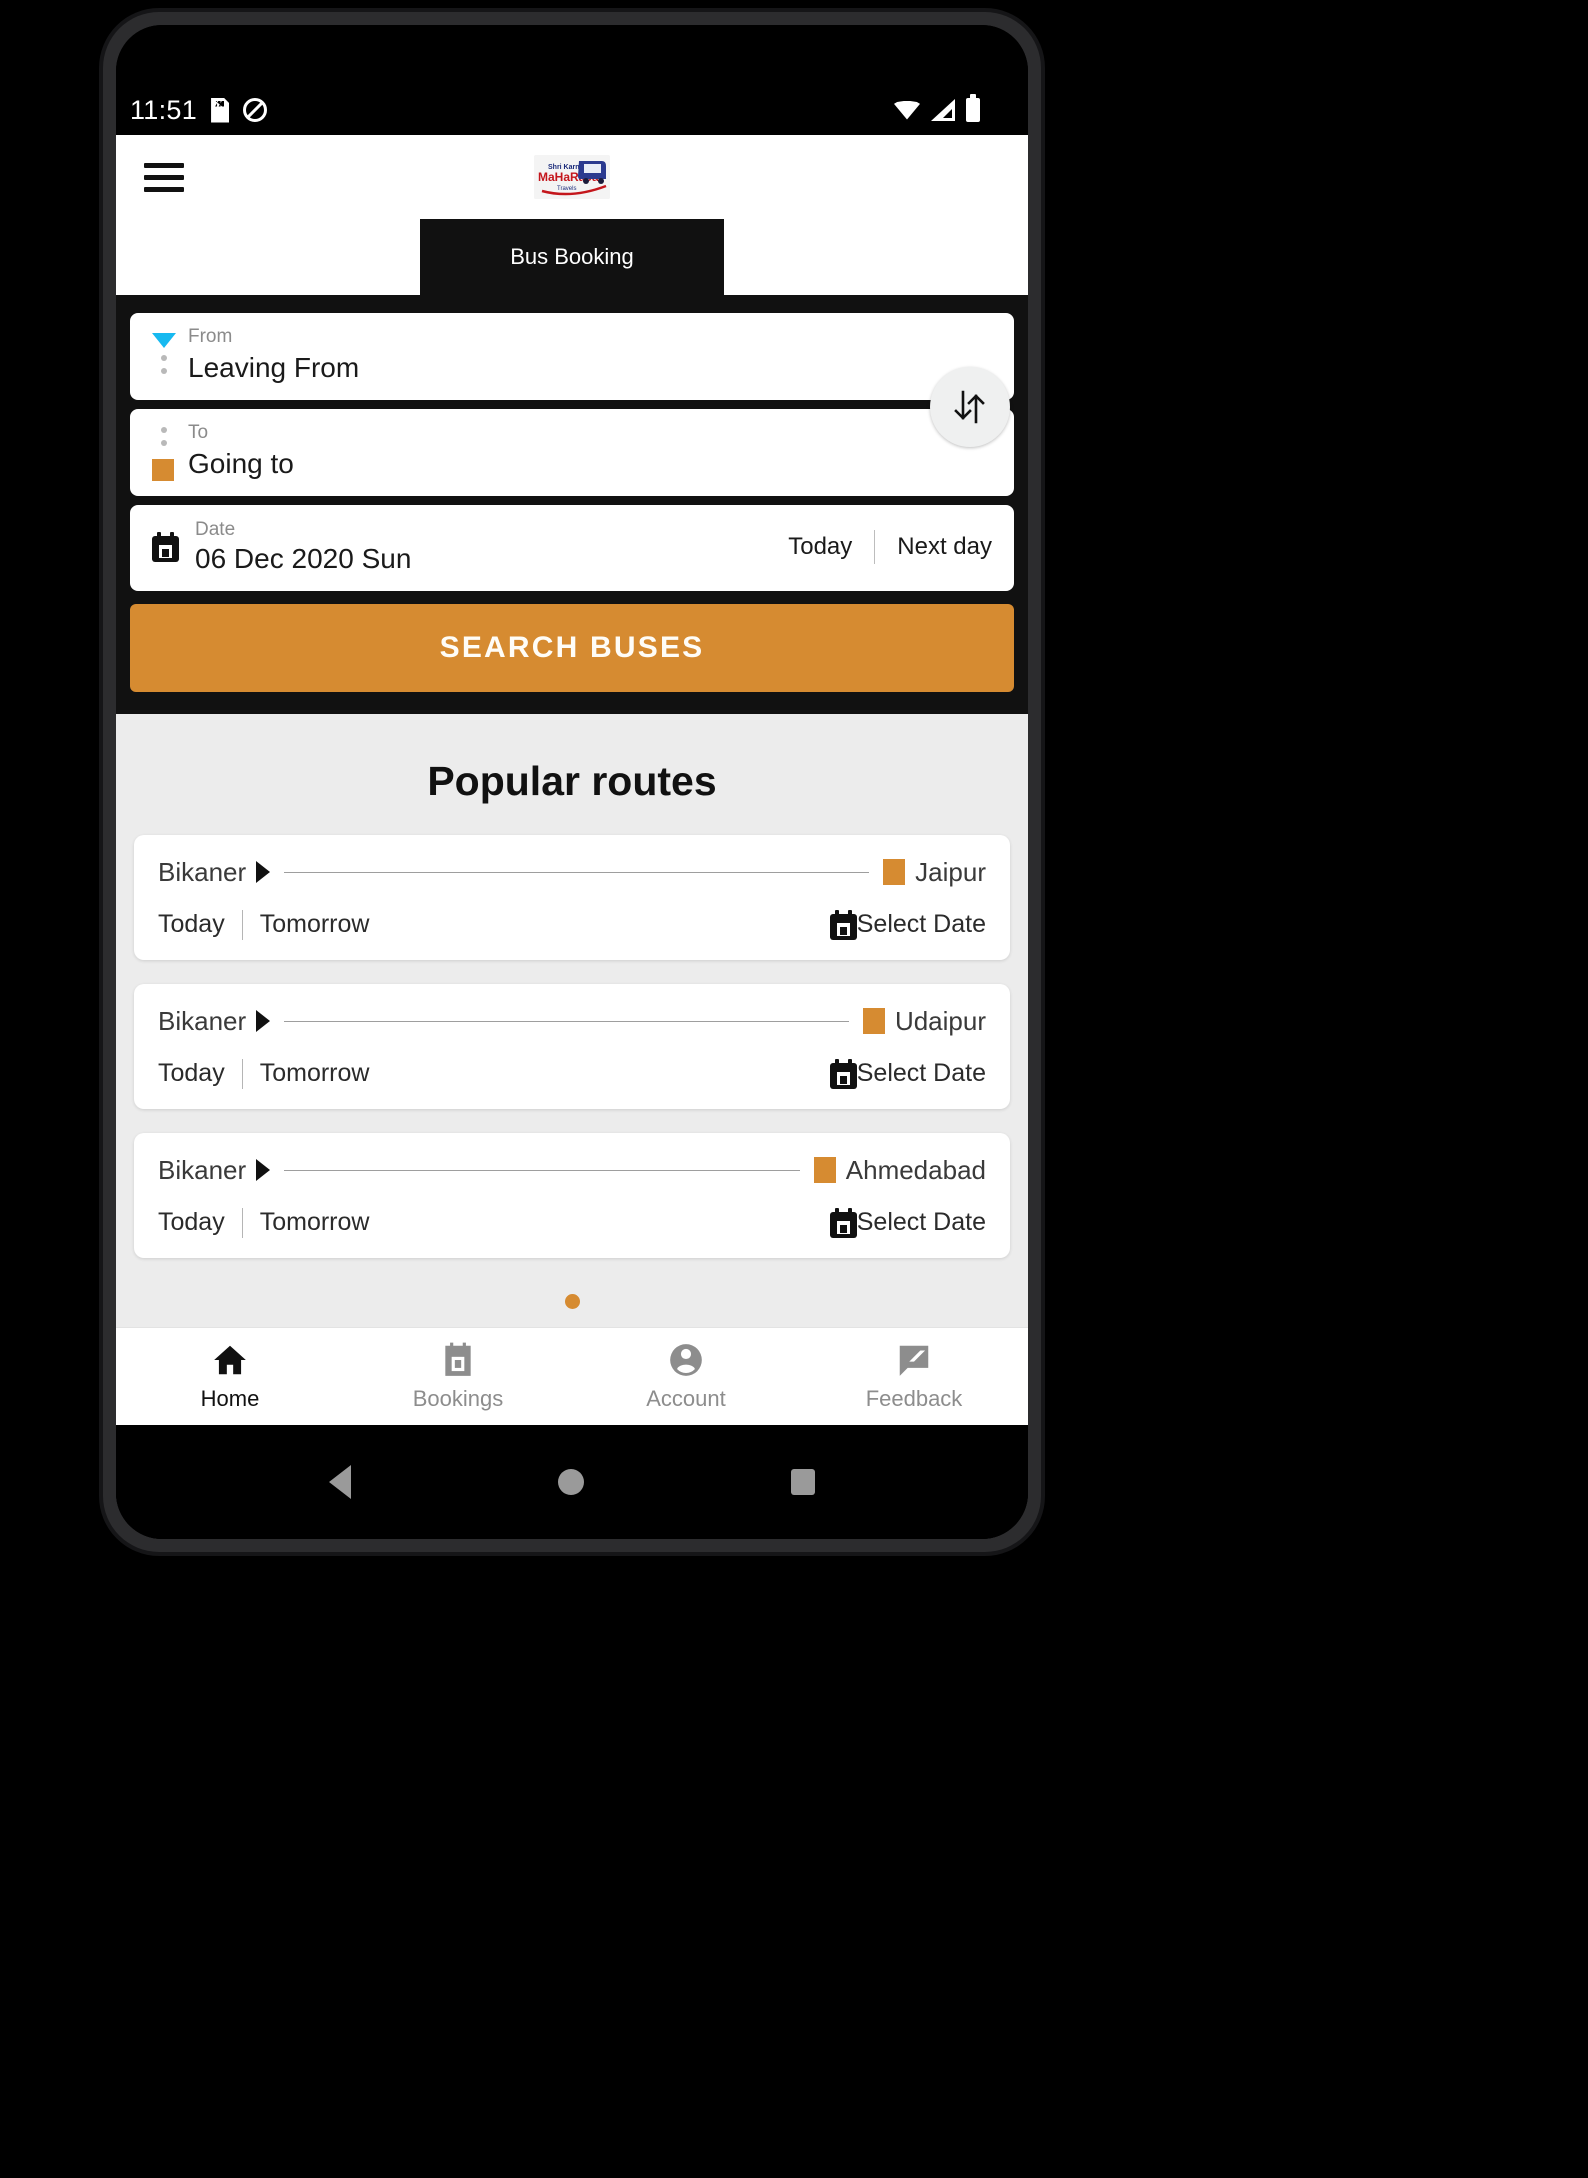 Image resolution: width=1588 pixels, height=2178 pixels. I want to click on recents-square-icon, so click(802, 1482).